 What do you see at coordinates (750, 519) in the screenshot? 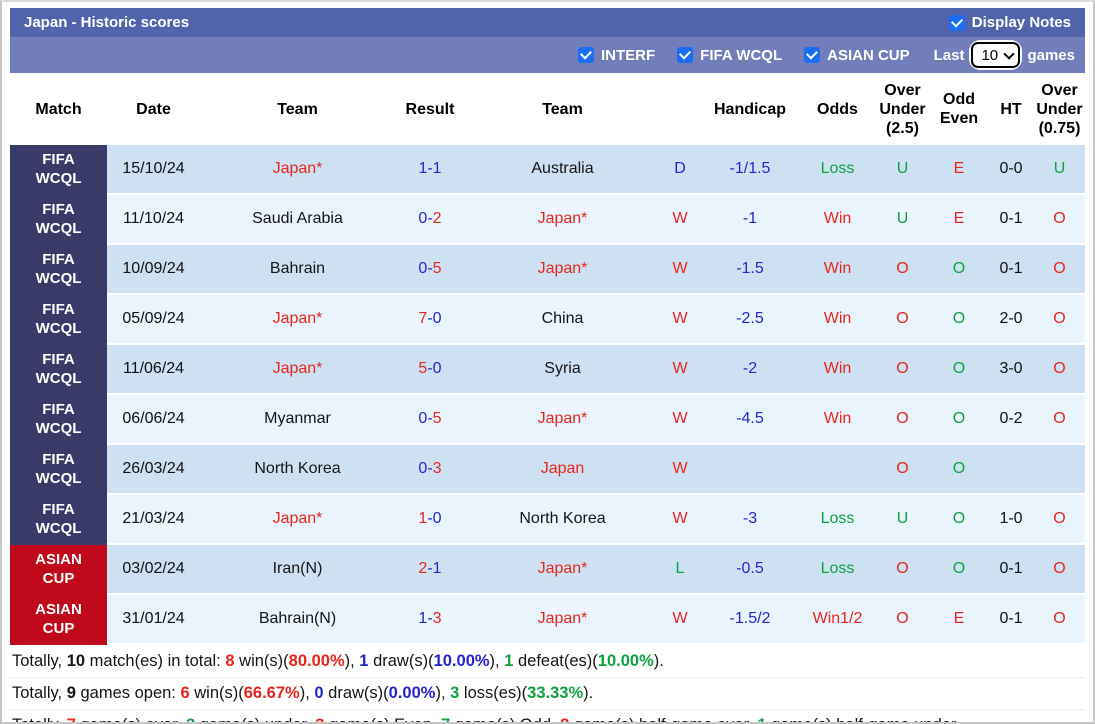
I see `handicap-cell: -3` at bounding box center [750, 519].